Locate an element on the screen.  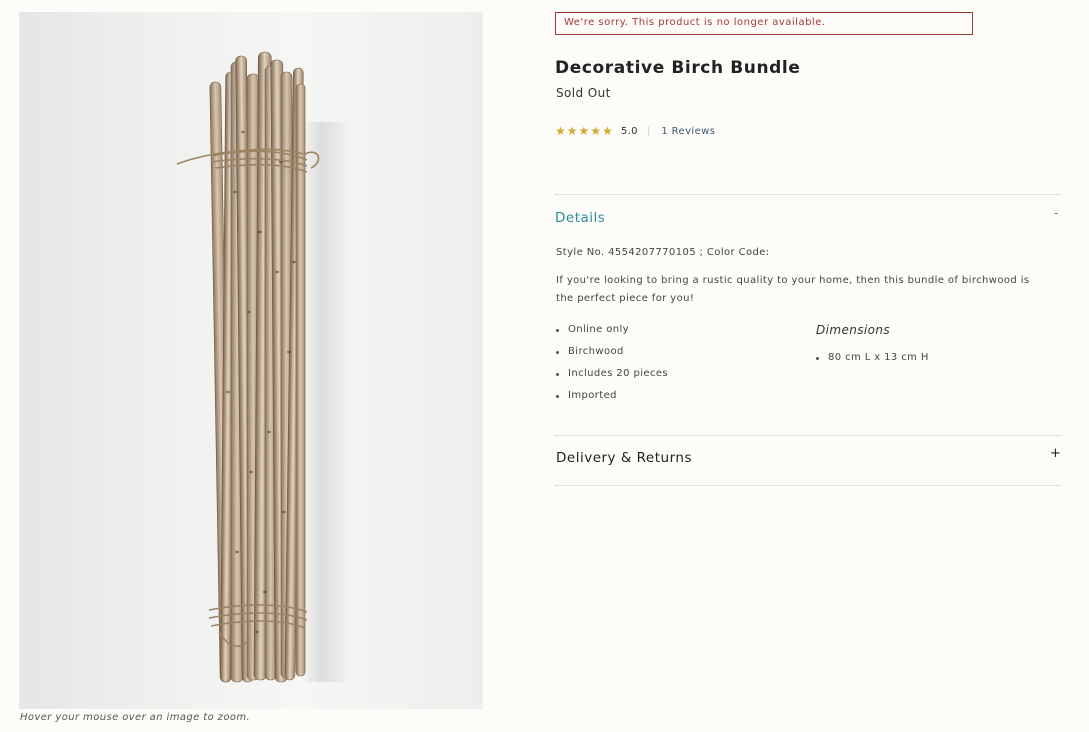
dimensions-list: 80 cm L x 13 cm H is located at coordinates (872, 357).